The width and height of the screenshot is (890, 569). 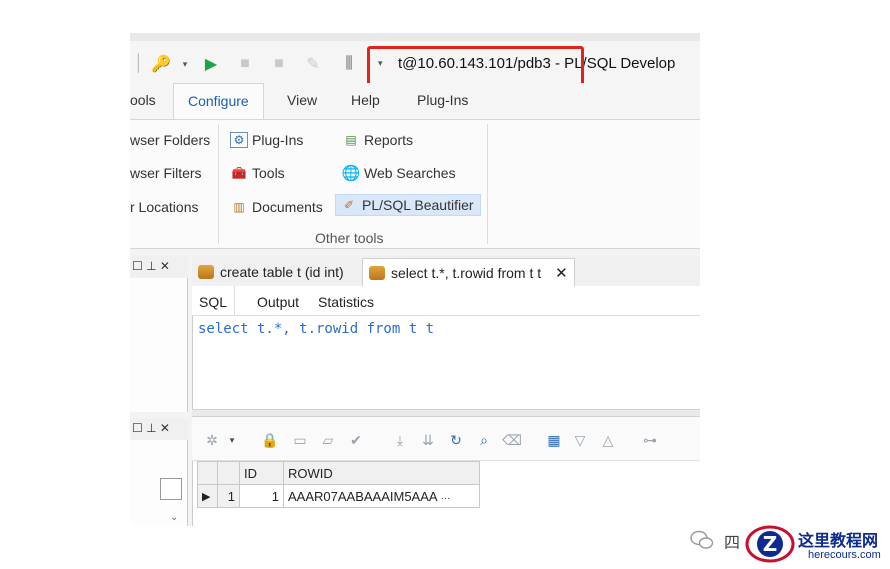 I want to click on cell-more-button: ···, so click(x=445, y=498).